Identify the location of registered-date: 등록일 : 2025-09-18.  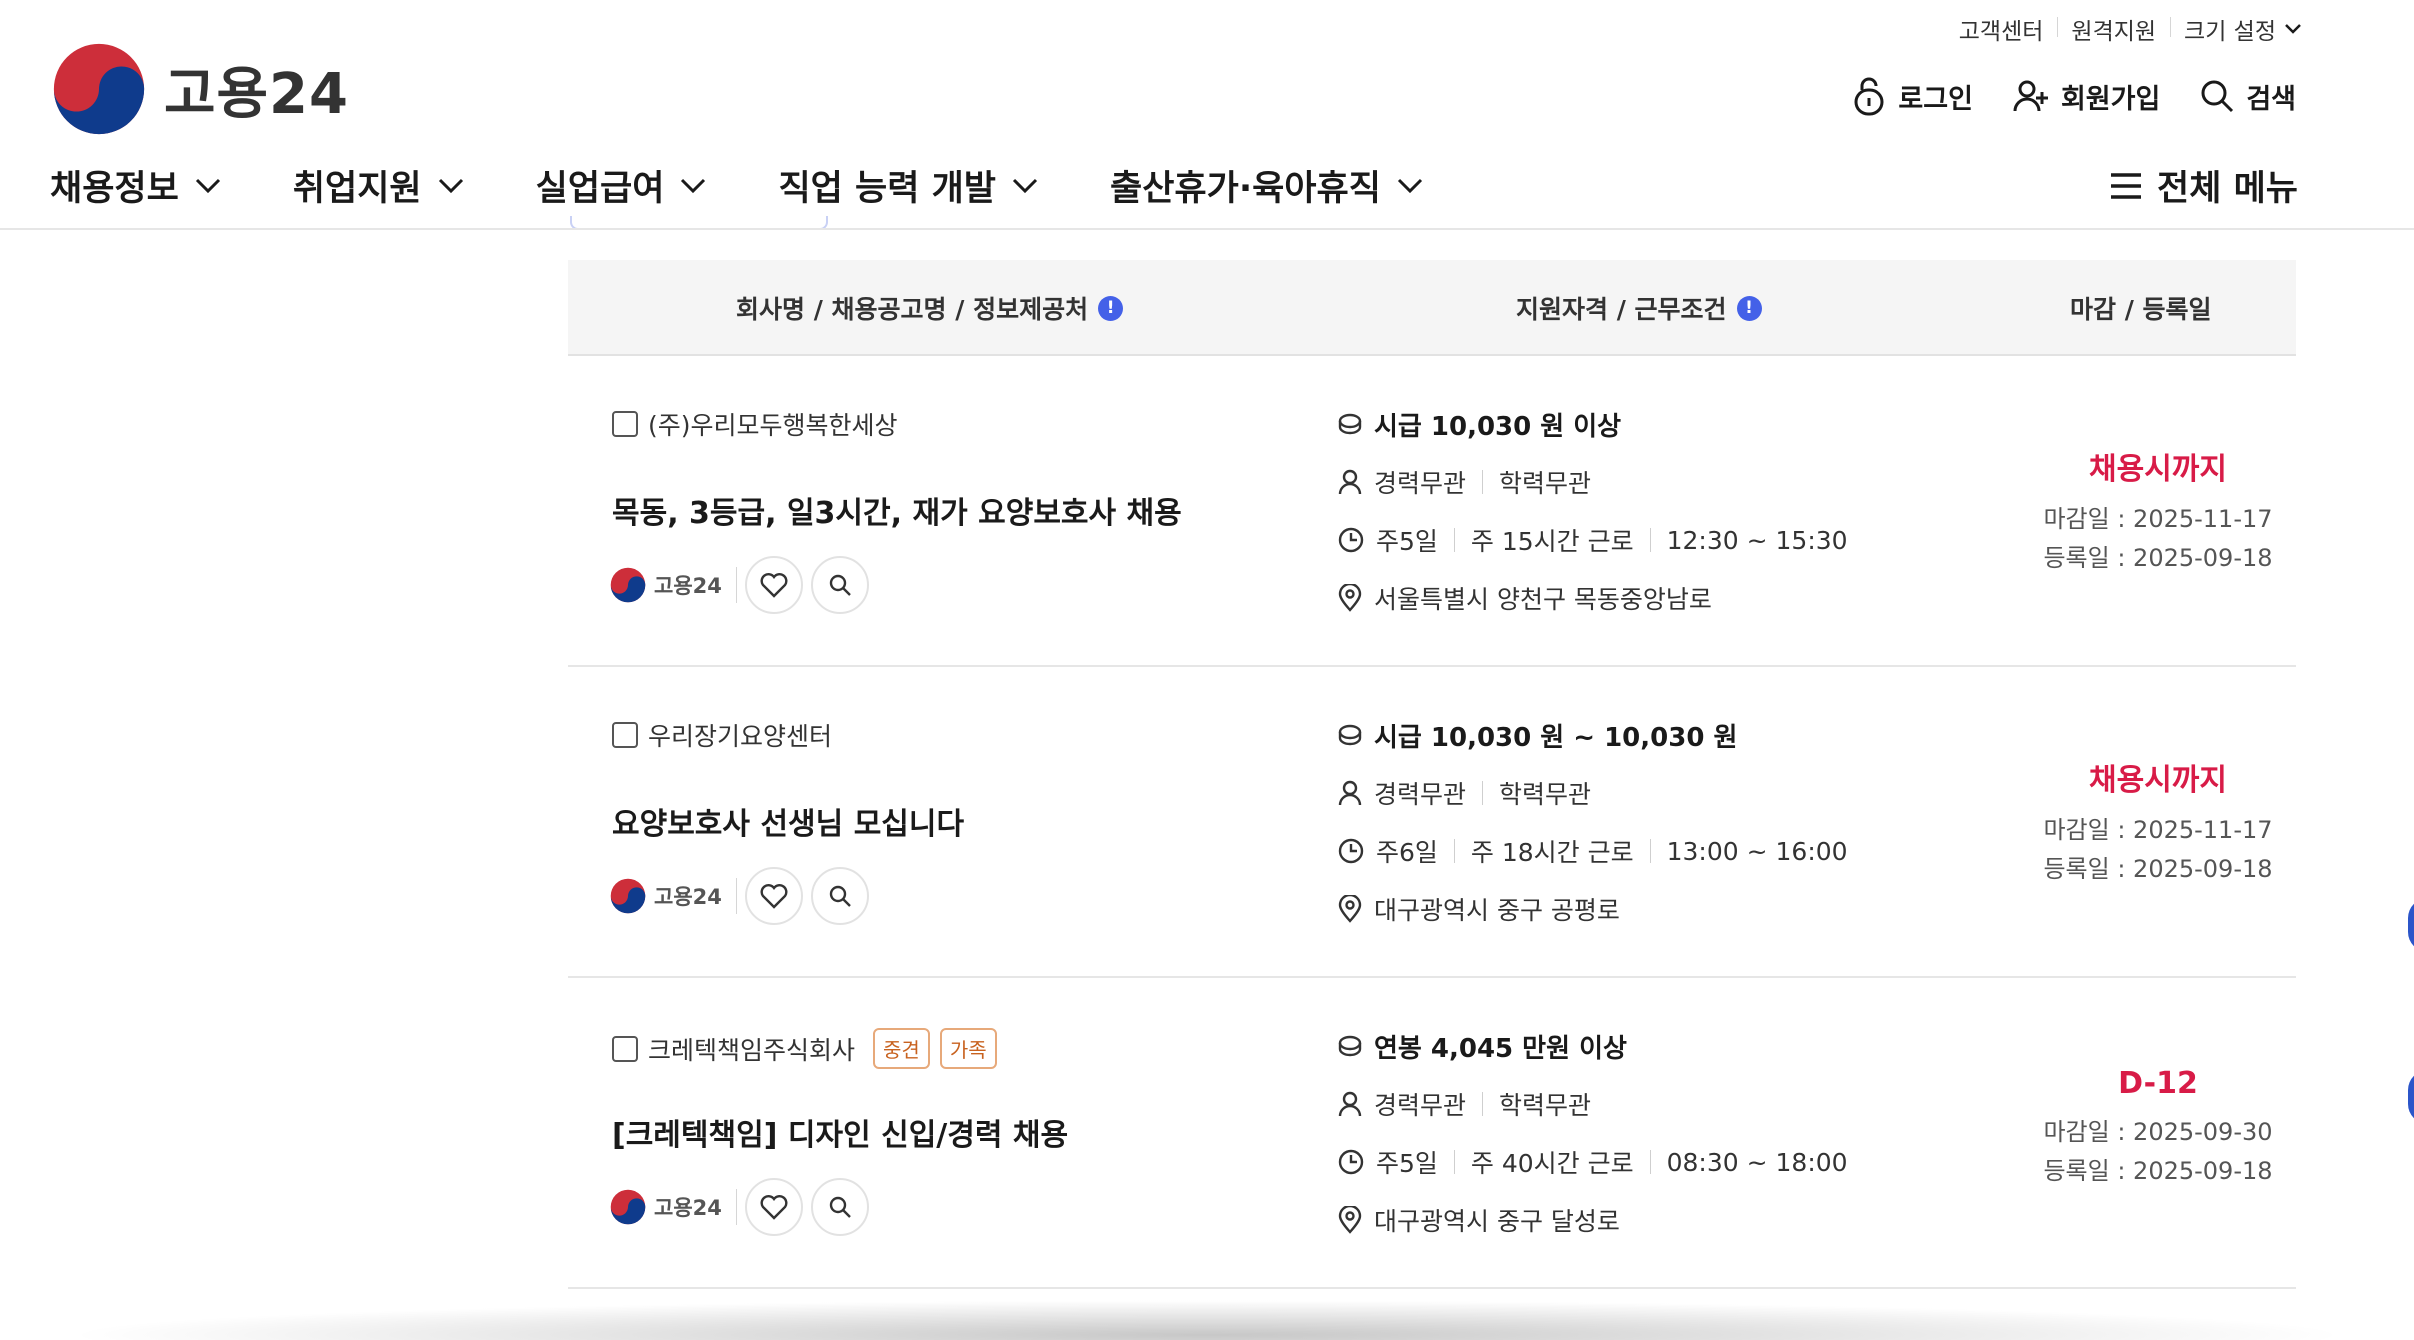
(2158, 558).